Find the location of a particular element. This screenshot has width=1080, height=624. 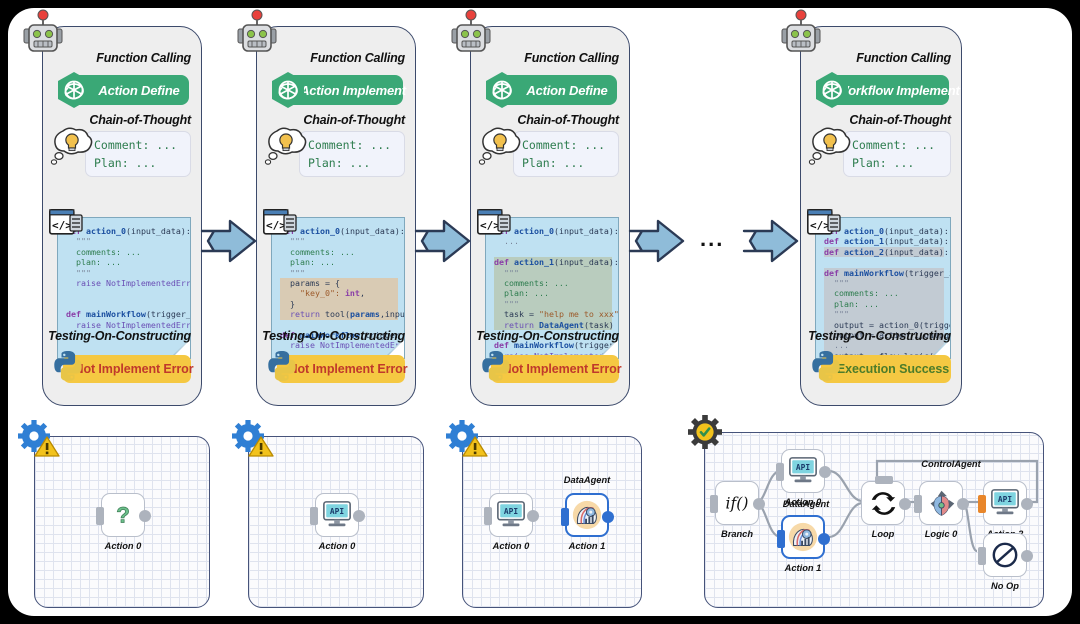

code-line: } is located at coordinates (339, 304).